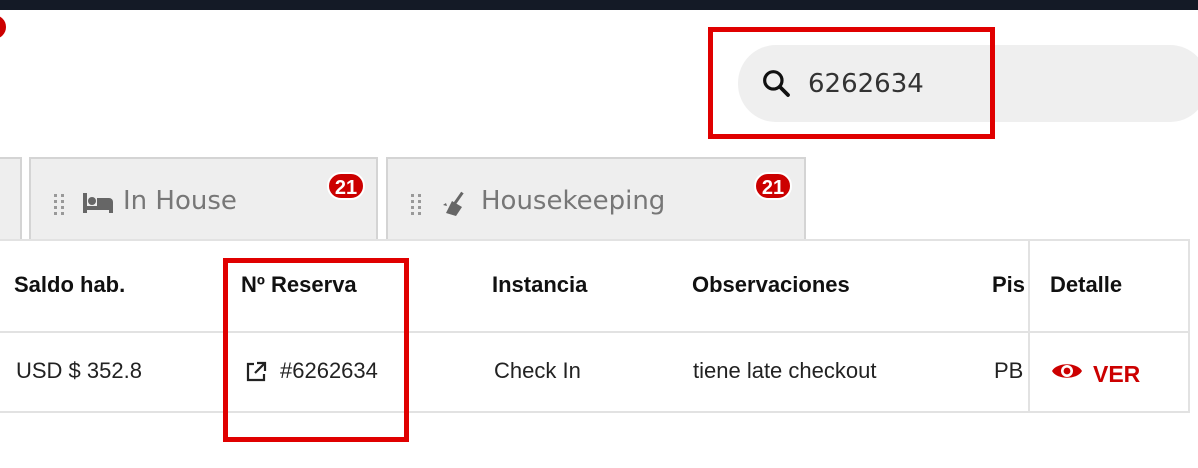 This screenshot has width=1198, height=468. I want to click on header-reserva: Nº Reserva, so click(299, 285).